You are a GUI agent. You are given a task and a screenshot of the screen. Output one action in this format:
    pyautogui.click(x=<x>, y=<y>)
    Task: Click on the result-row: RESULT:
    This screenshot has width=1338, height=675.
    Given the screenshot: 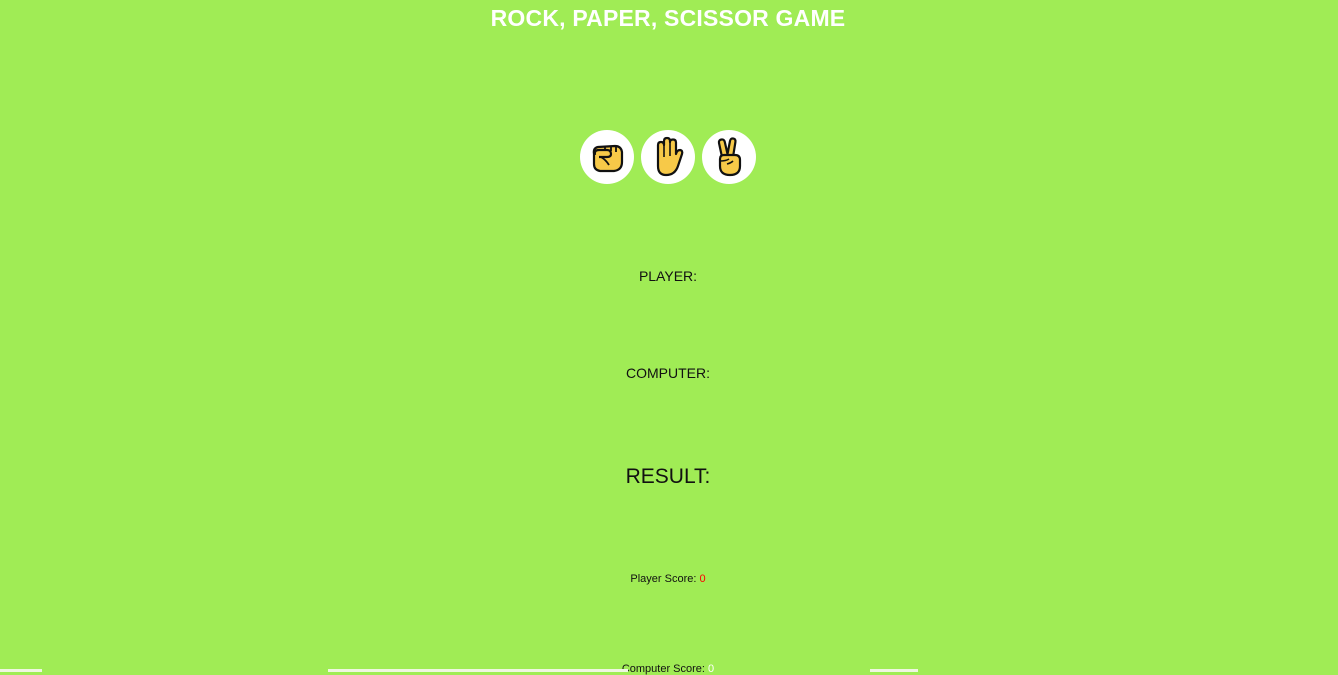 What is the action you would take?
    pyautogui.click(x=668, y=477)
    